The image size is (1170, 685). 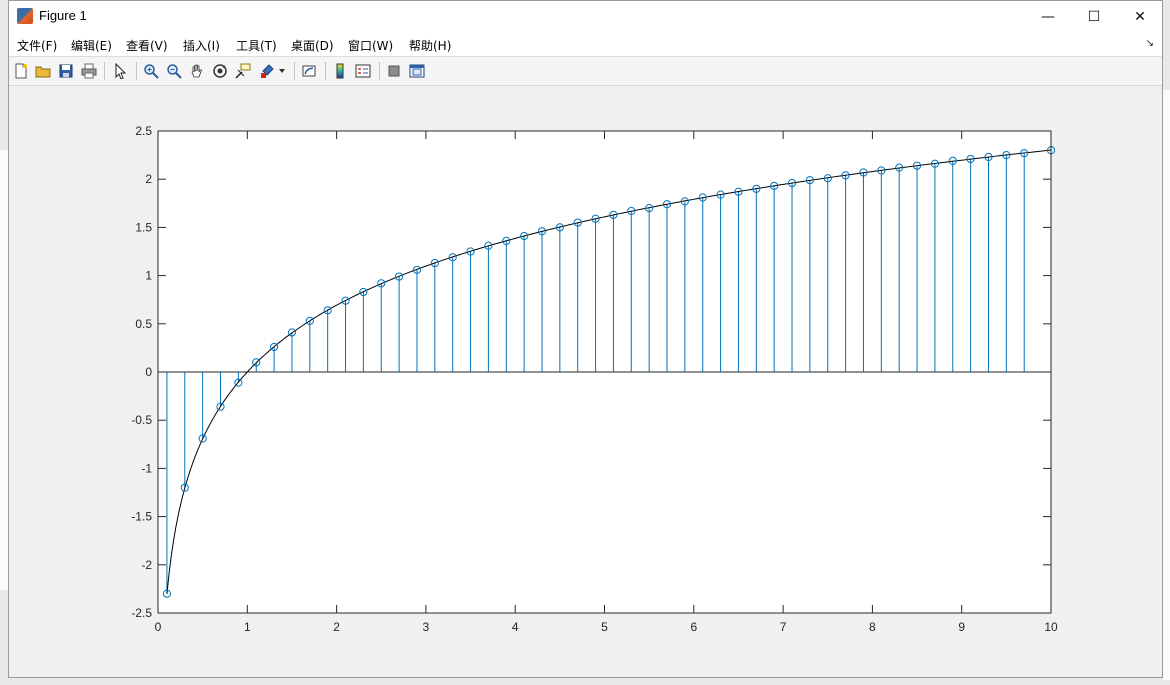 I want to click on zoom-out-icon, so click(x=174, y=71).